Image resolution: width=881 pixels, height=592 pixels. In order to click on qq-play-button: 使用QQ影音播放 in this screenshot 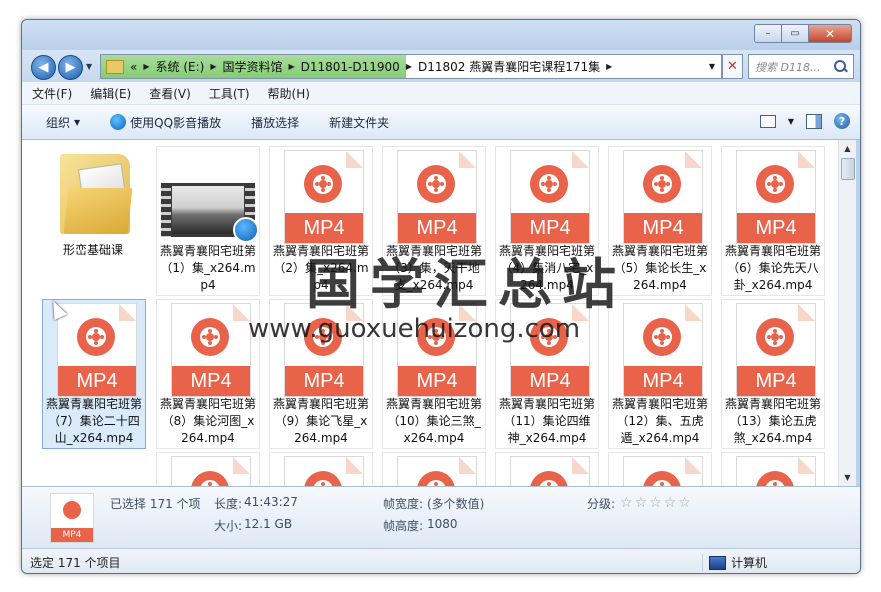, I will do `click(160, 122)`.